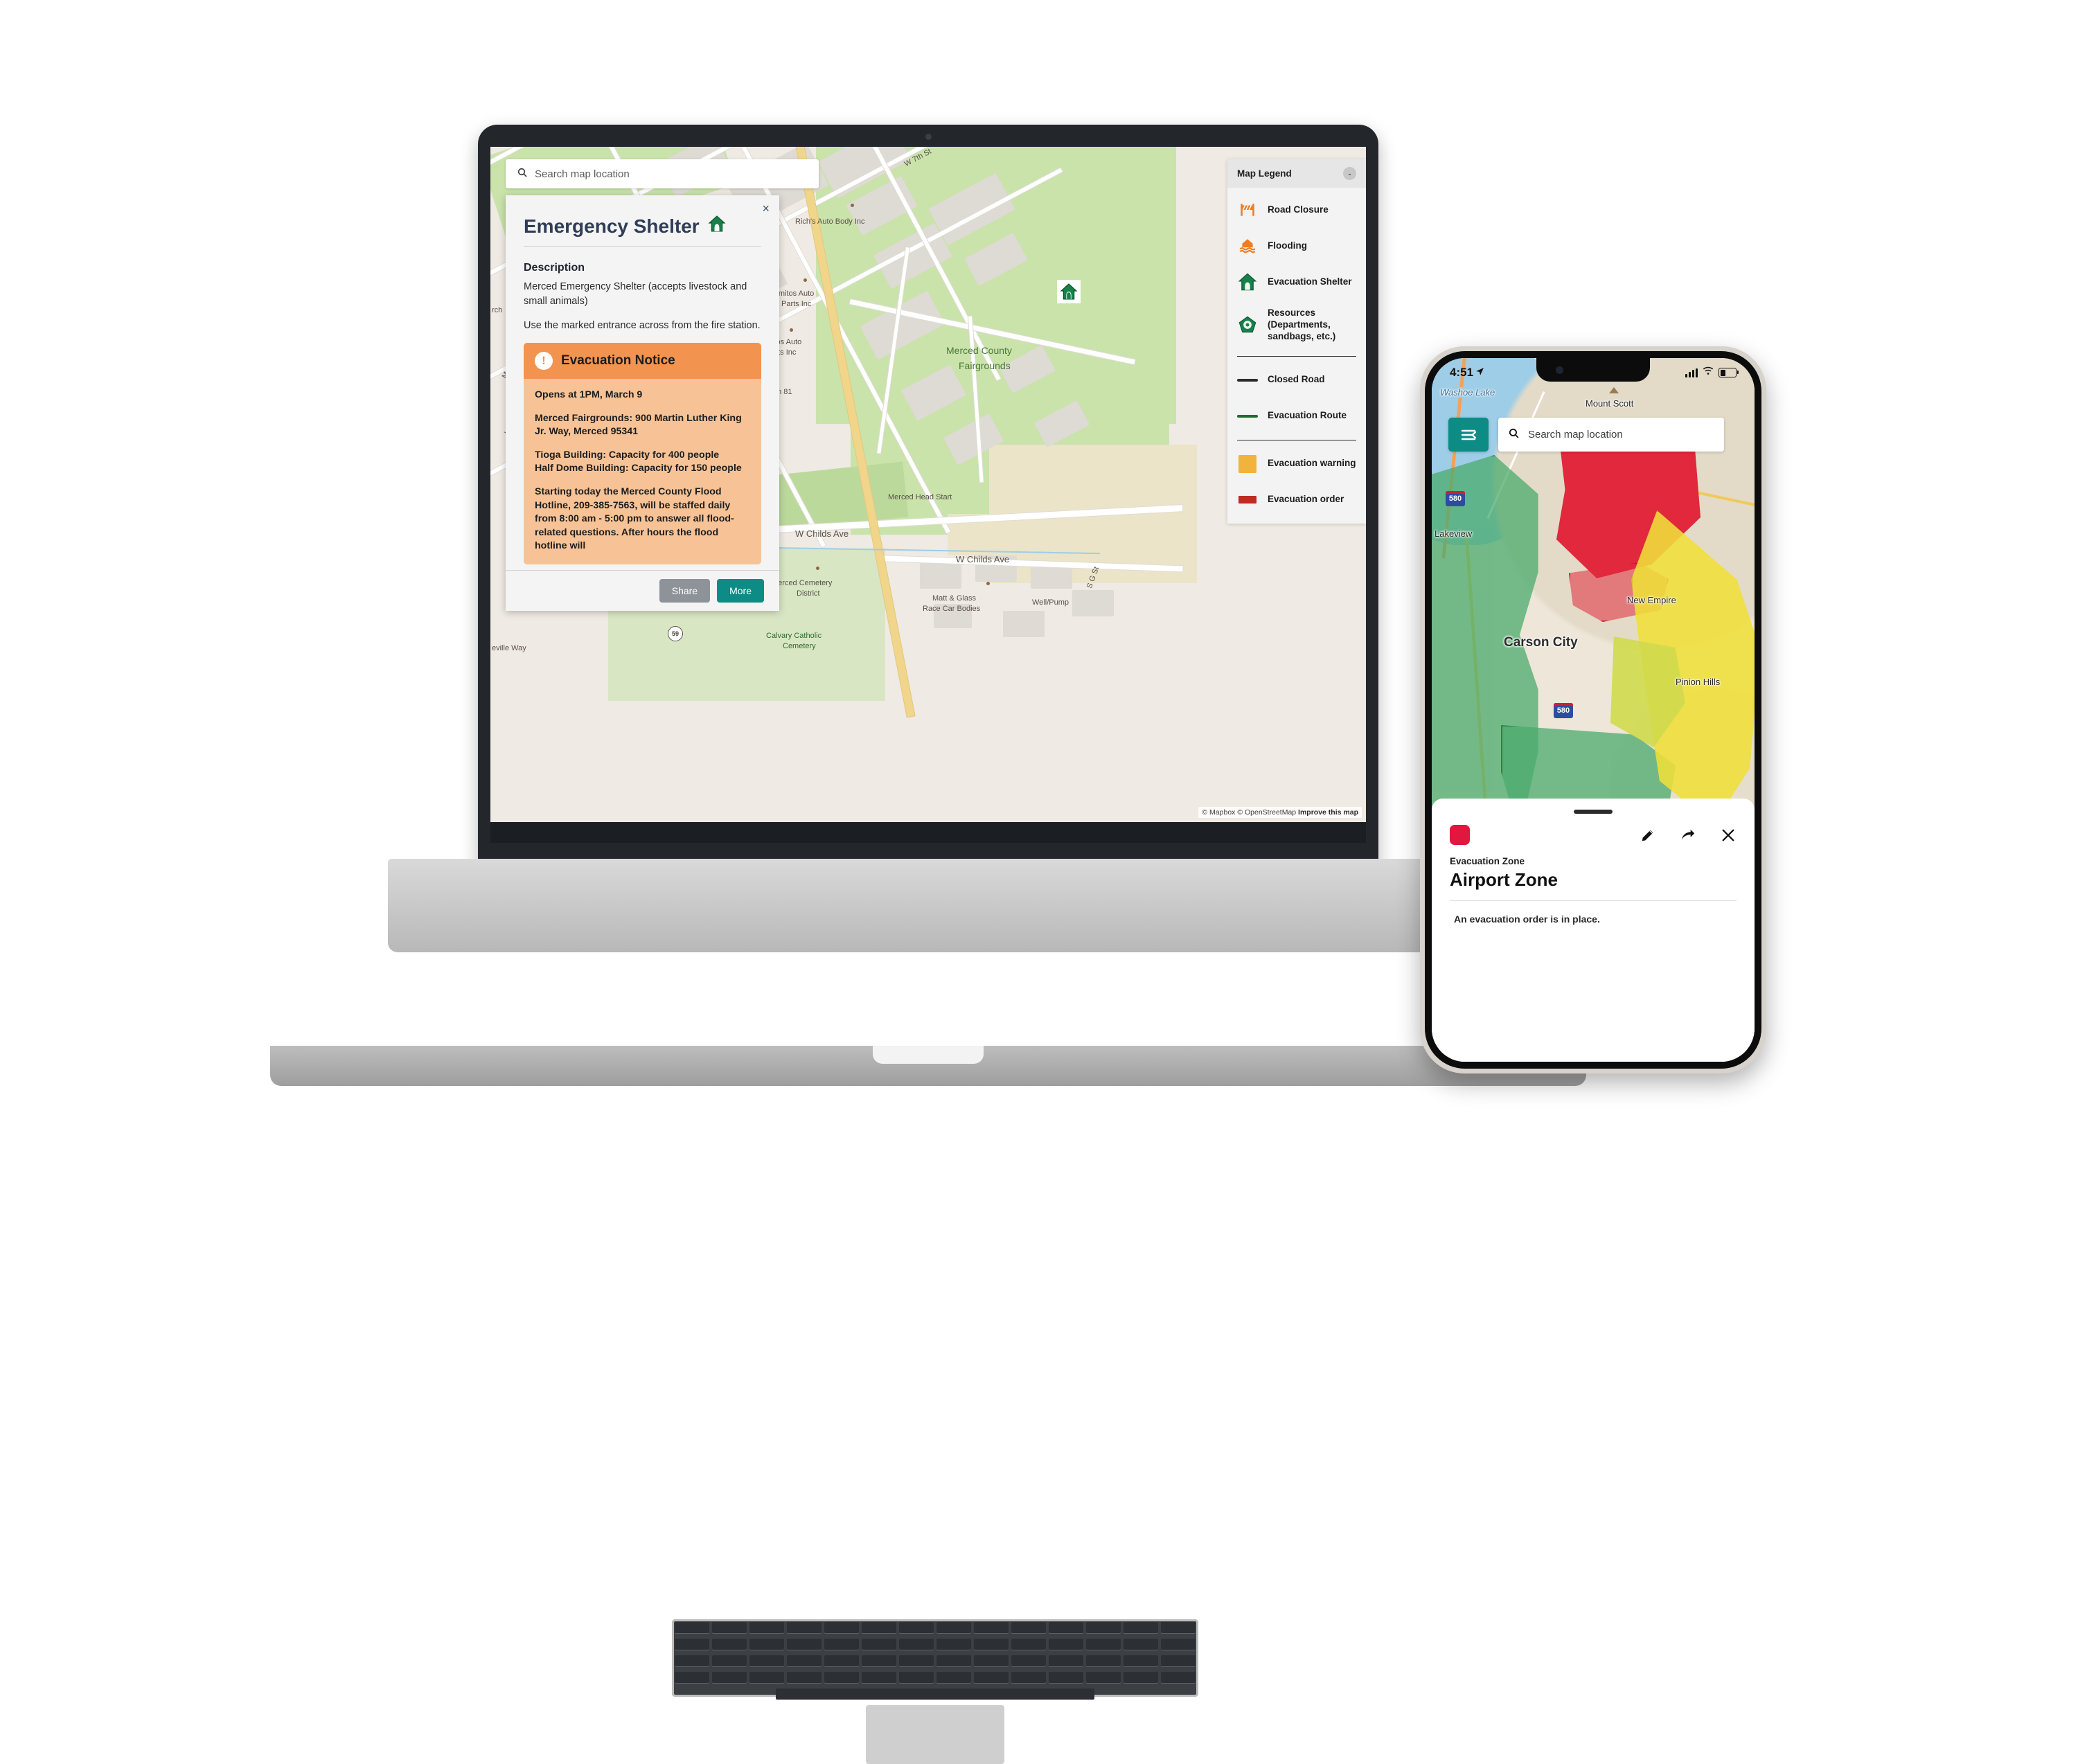 The width and height of the screenshot is (2078, 1764). What do you see at coordinates (1247, 325) in the screenshot?
I see `resource-gear-icon` at bounding box center [1247, 325].